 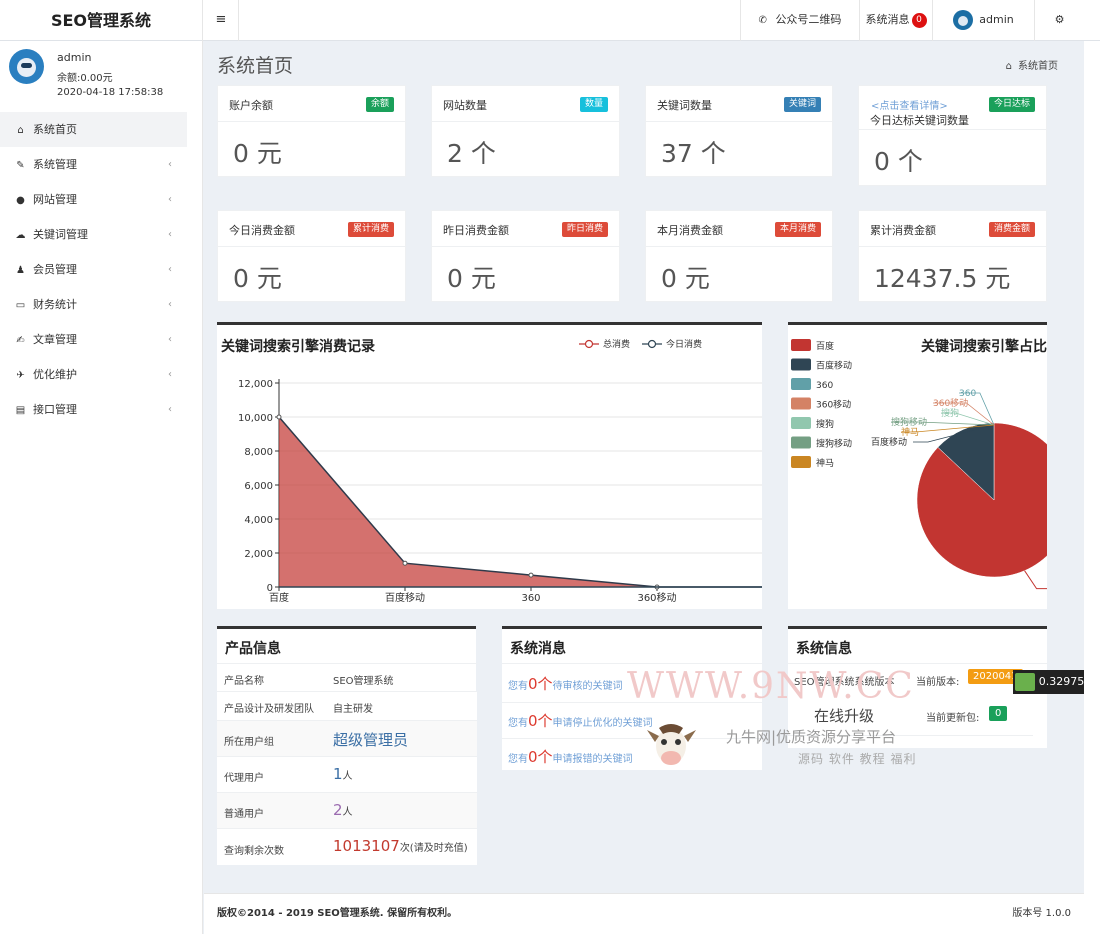 What do you see at coordinates (580, 720) in the screenshot?
I see `message-stop-keywords: 您有0个申请停止优化的关键词` at bounding box center [580, 720].